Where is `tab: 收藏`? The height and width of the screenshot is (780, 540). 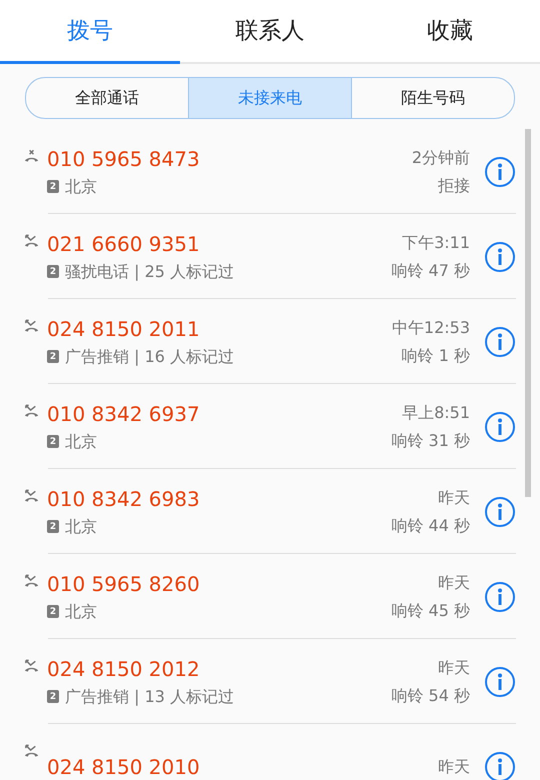
tab: 收藏 is located at coordinates (450, 32).